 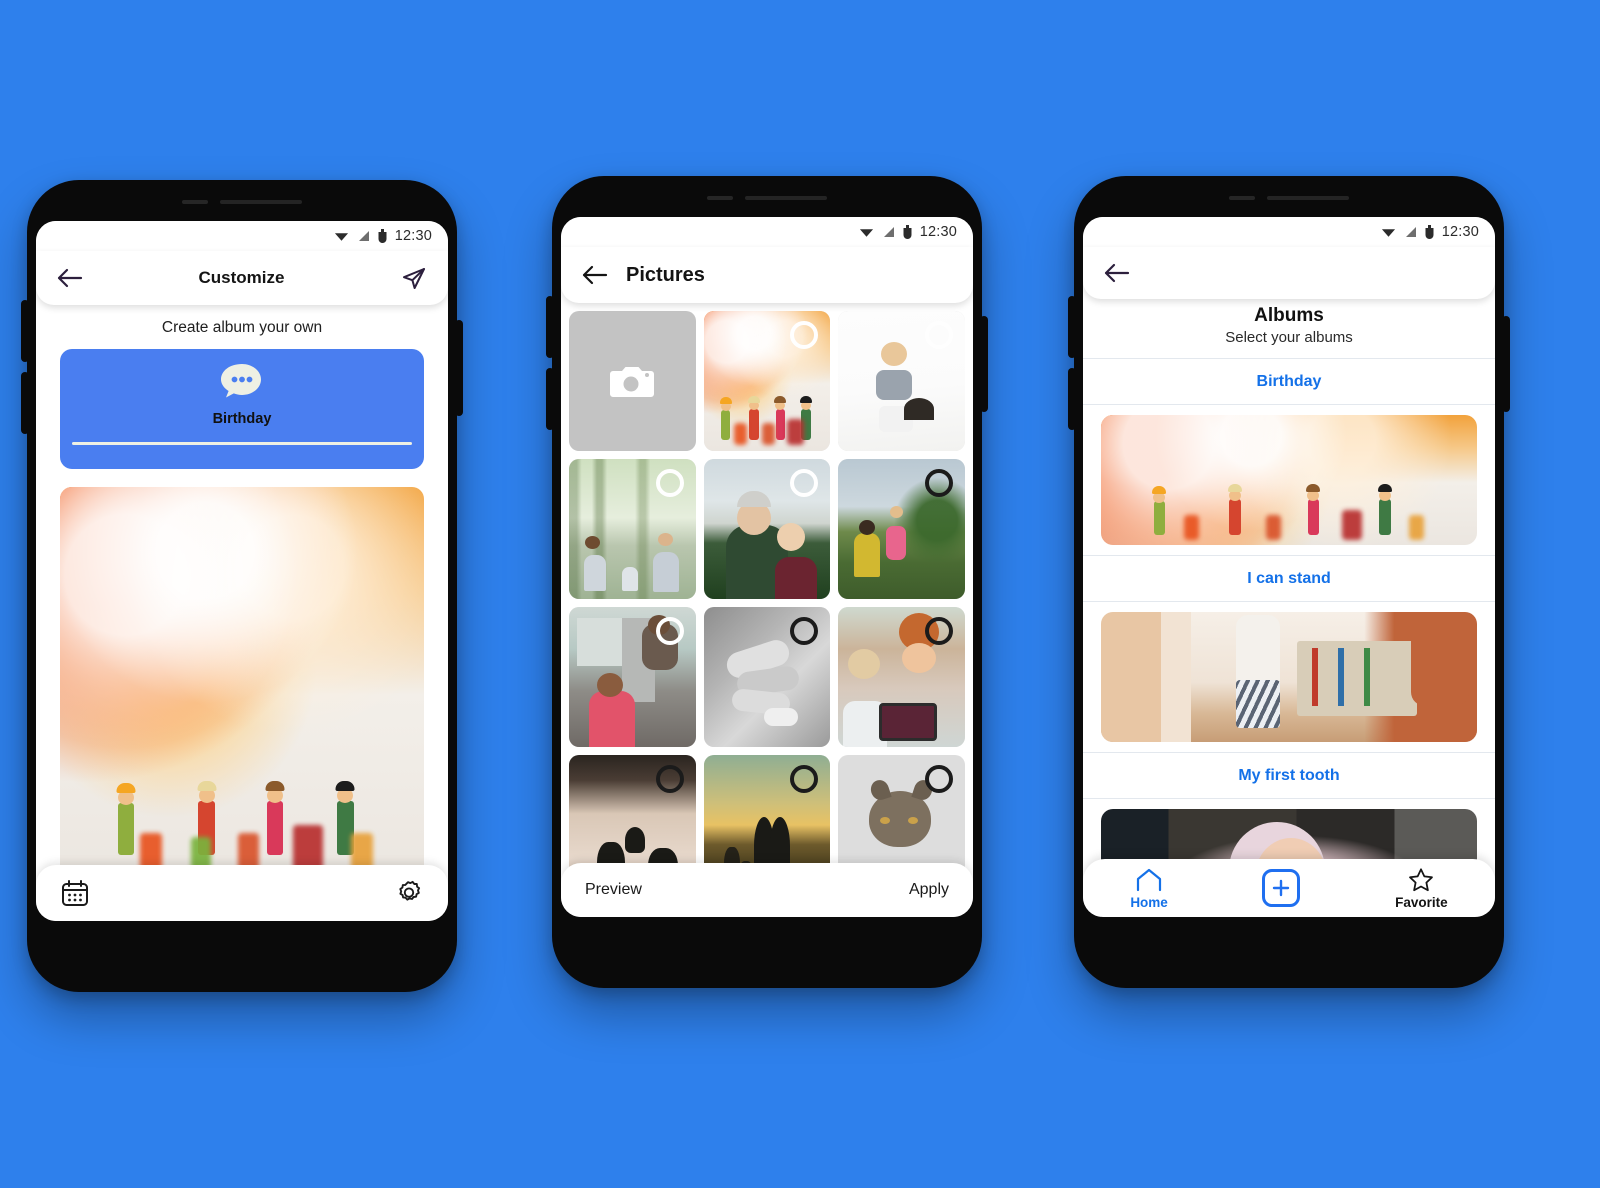 I want to click on page-title: Pictures, so click(x=665, y=274).